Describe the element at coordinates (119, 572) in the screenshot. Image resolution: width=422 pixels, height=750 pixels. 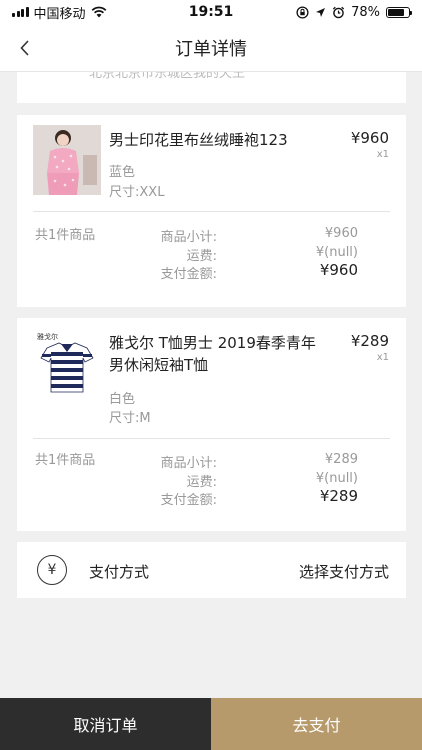
I see `payment-method-label: 支付方式` at that location.